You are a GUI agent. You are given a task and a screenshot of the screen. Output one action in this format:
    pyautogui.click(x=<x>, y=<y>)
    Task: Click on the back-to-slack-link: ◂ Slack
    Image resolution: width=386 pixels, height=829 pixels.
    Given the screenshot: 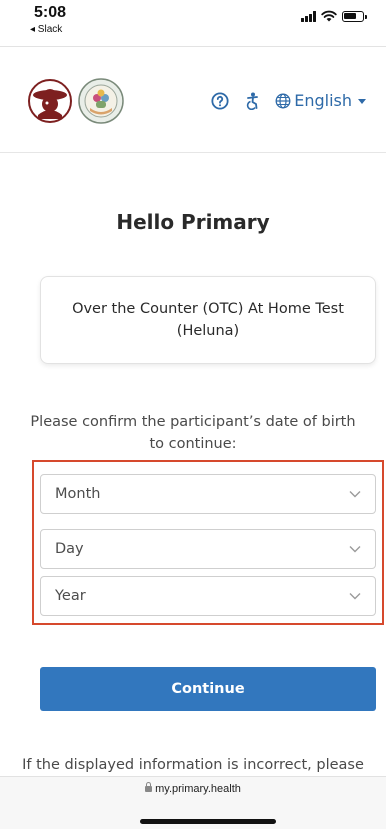 What is the action you would take?
    pyautogui.click(x=46, y=29)
    